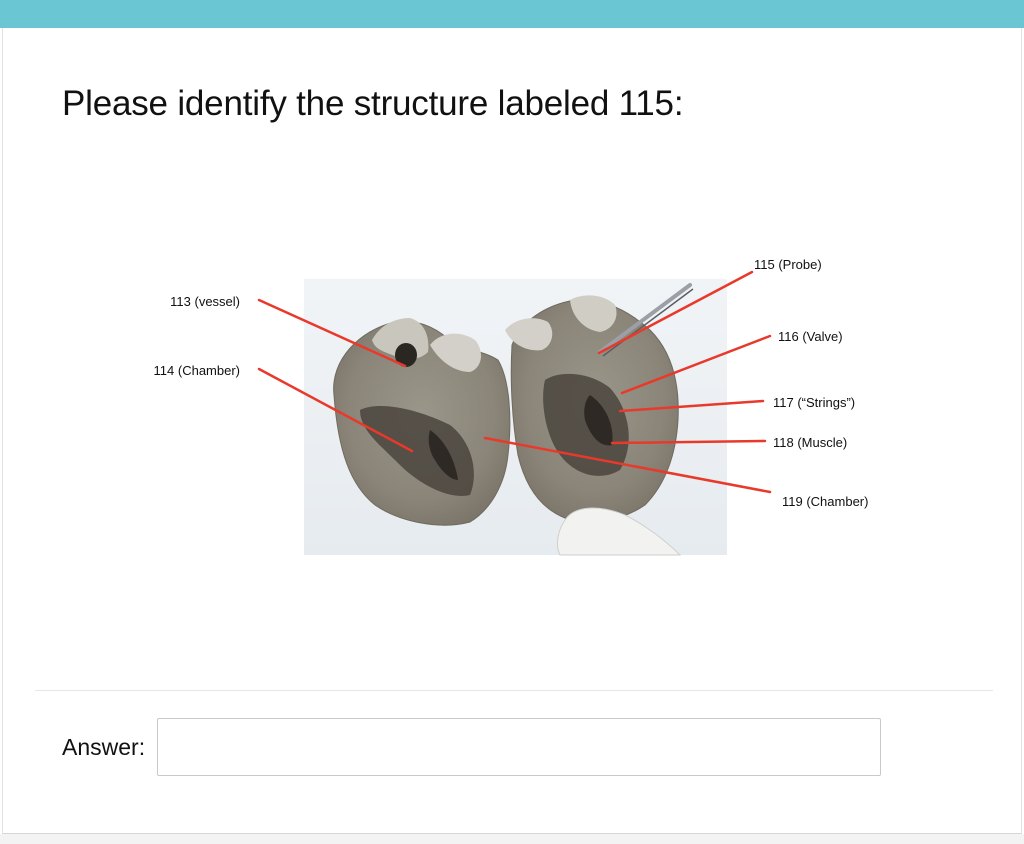 The image size is (1024, 844). What do you see at coordinates (515, 417) in the screenshot?
I see `heart-photo` at bounding box center [515, 417].